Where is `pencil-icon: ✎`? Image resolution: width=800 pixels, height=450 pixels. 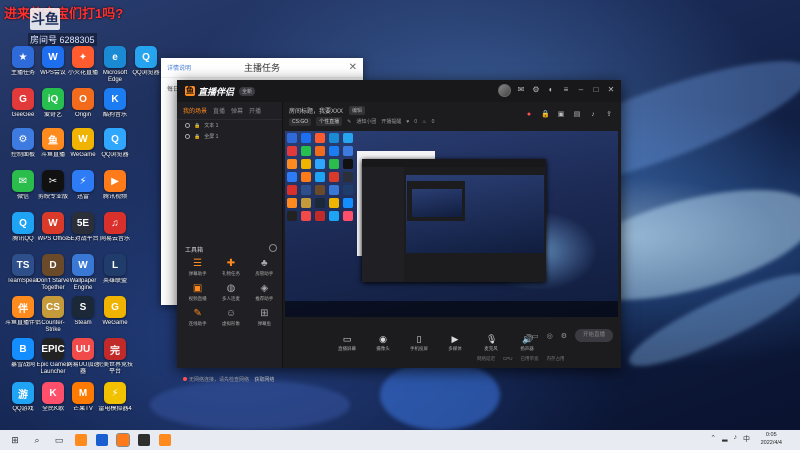
pencil-icon: ✎ is located at coordinates (349, 122).